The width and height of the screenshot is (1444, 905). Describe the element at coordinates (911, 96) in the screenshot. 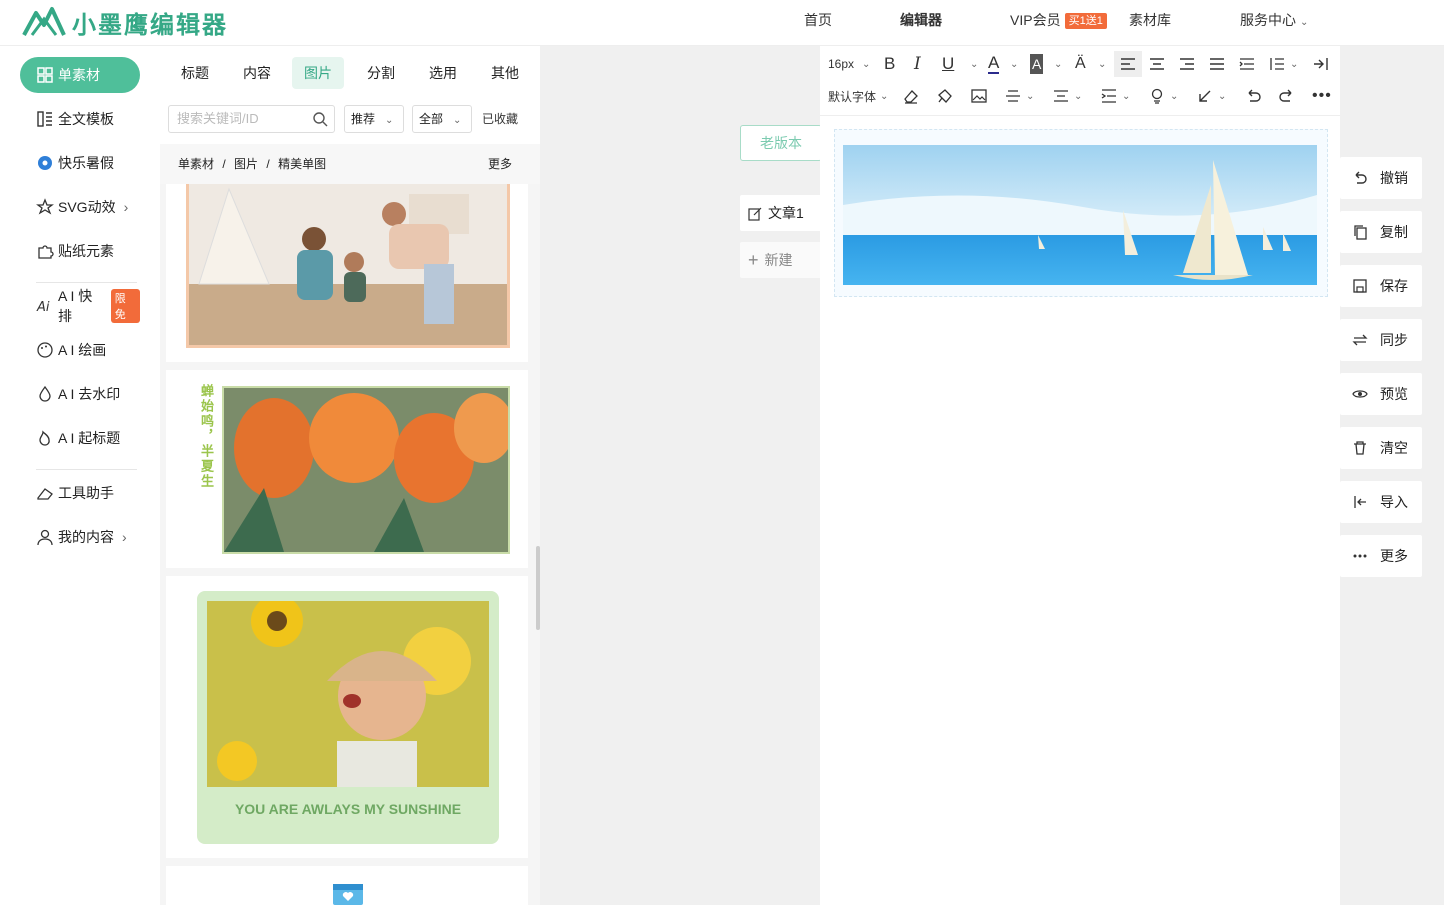

I see `clear-format-icon` at that location.